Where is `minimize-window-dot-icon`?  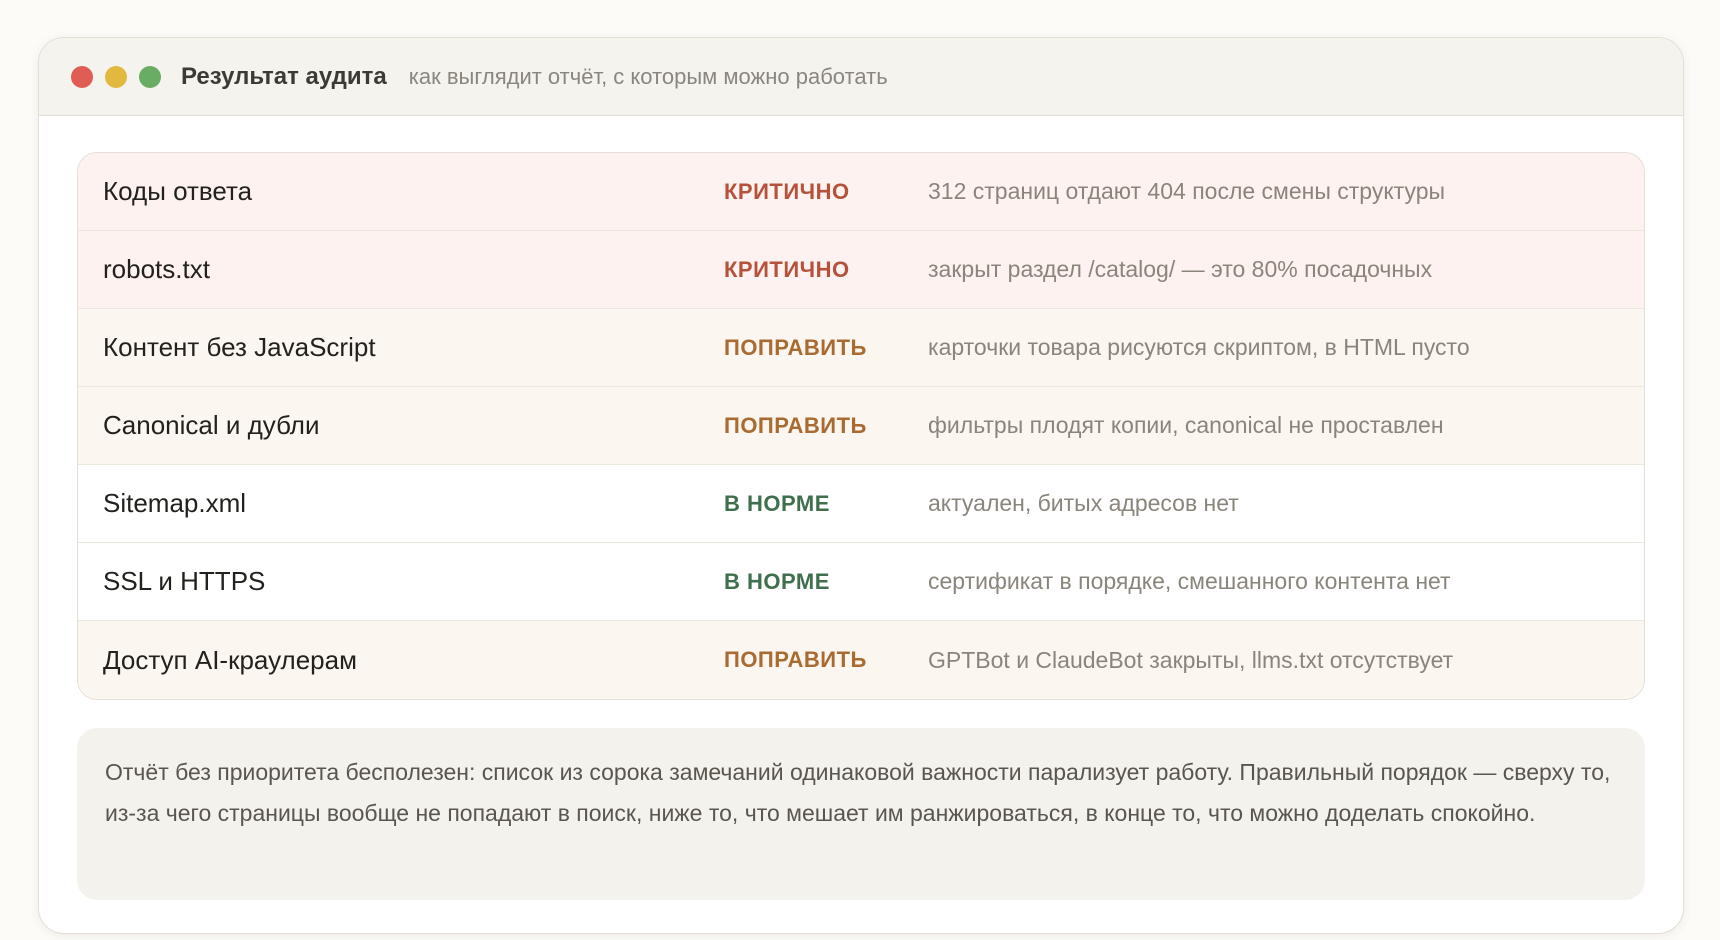
minimize-window-dot-icon is located at coordinates (116, 76).